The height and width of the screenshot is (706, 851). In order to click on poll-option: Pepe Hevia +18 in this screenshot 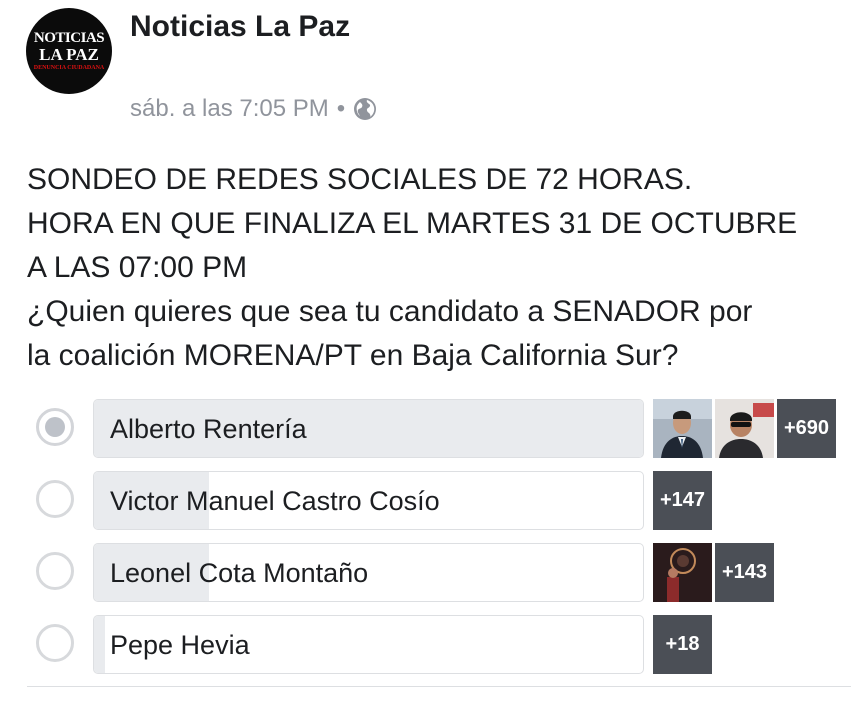, I will do `click(425, 645)`.